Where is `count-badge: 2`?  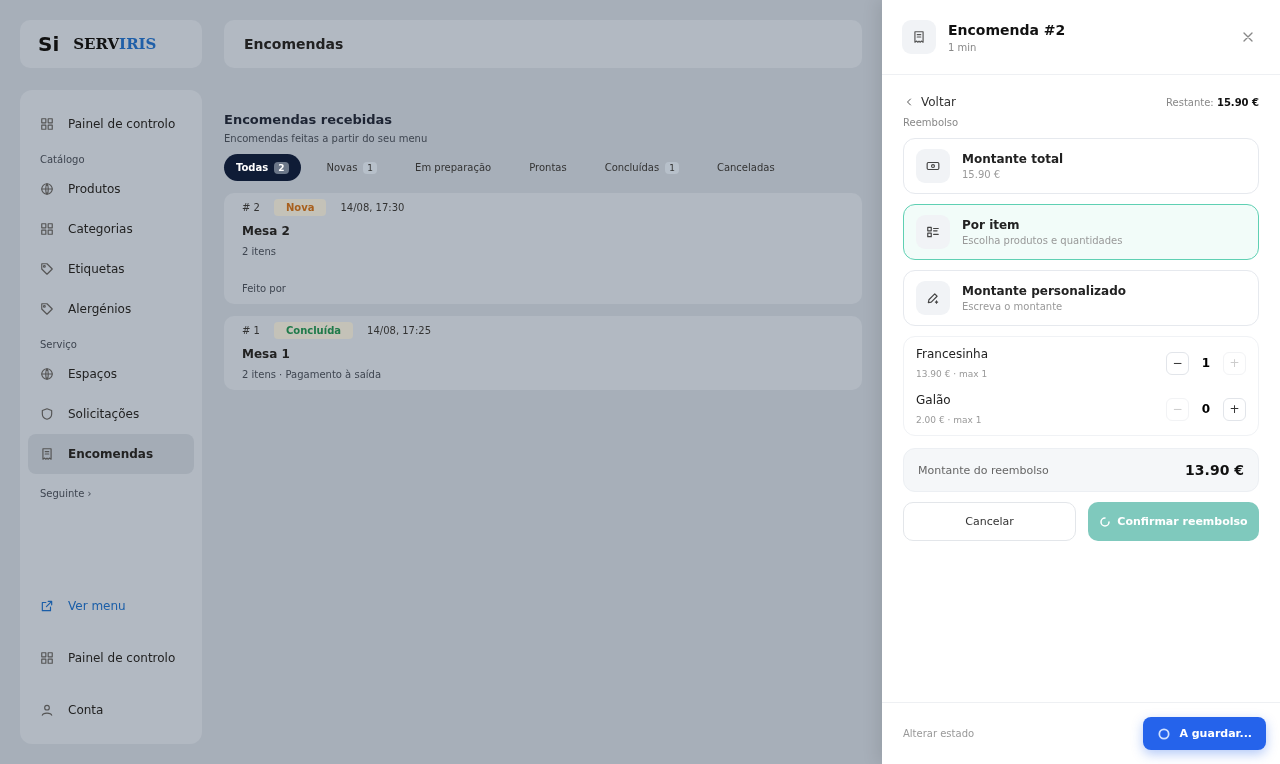
count-badge: 2 is located at coordinates (281, 167).